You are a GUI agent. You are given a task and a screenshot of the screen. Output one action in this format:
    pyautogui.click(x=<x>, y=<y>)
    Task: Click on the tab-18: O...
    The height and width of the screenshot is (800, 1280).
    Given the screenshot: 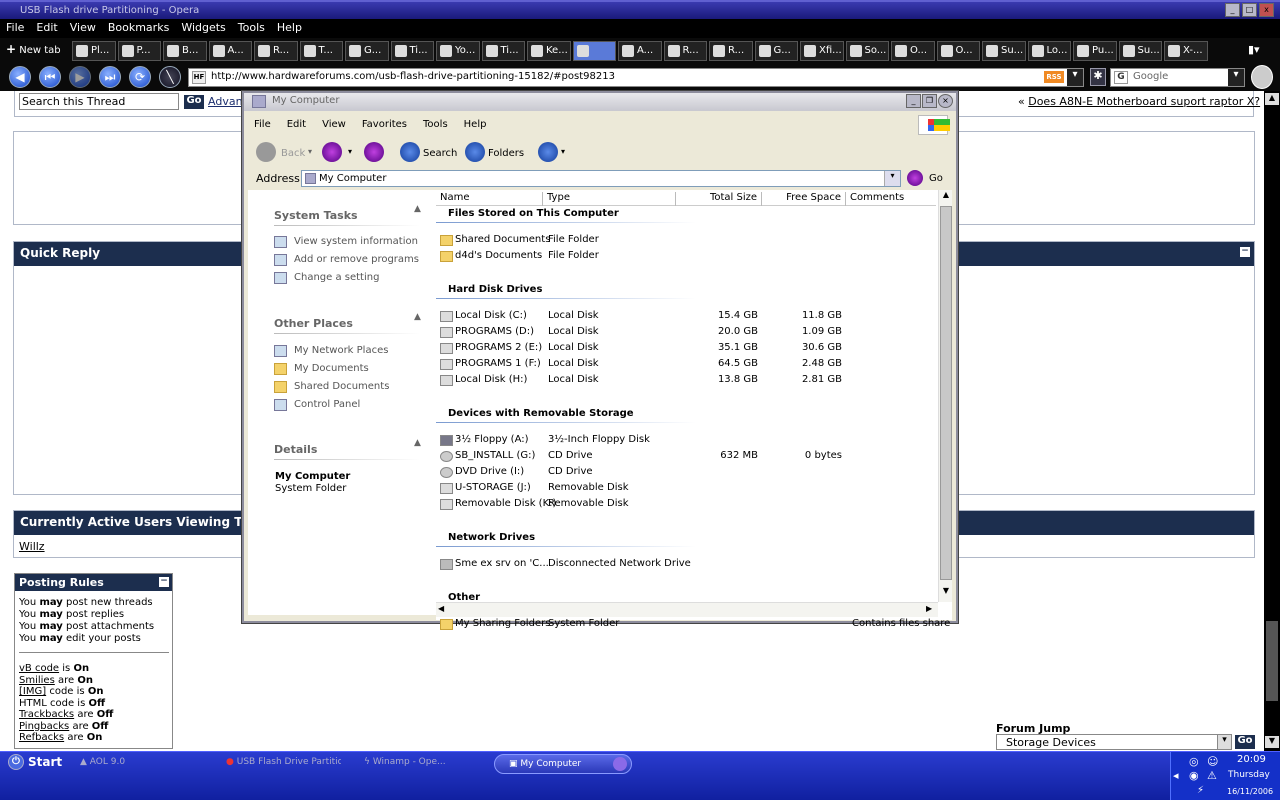 What is the action you would take?
    pyautogui.click(x=913, y=51)
    